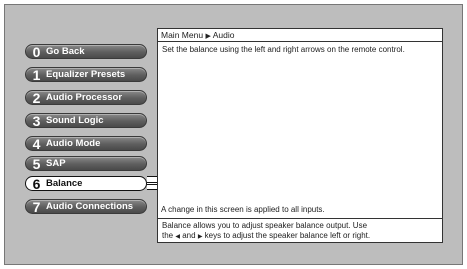 This screenshot has width=467, height=269. I want to click on menu-item-go-back: 0 Go Back, so click(86, 51).